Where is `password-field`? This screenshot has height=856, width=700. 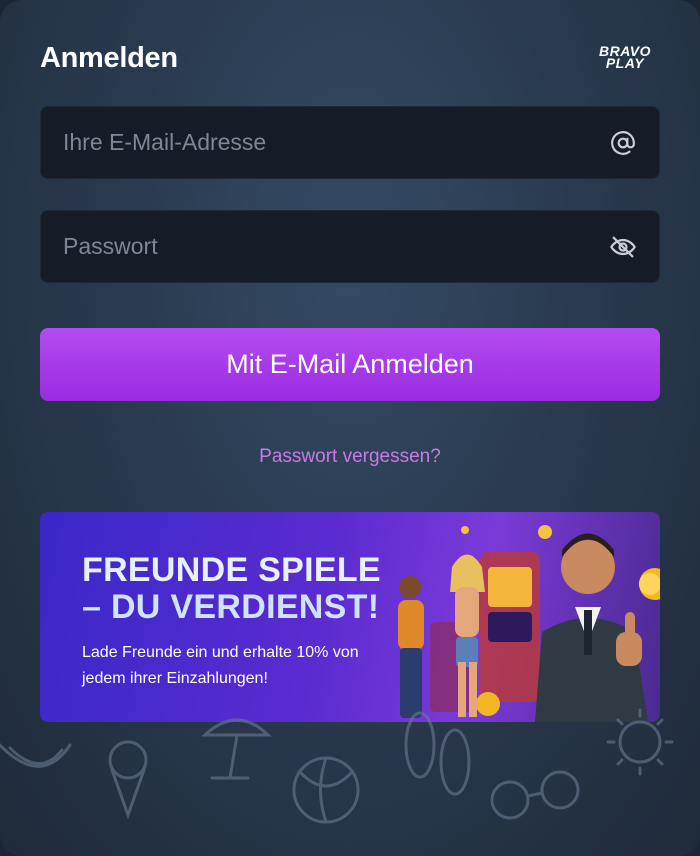 password-field is located at coordinates (350, 246).